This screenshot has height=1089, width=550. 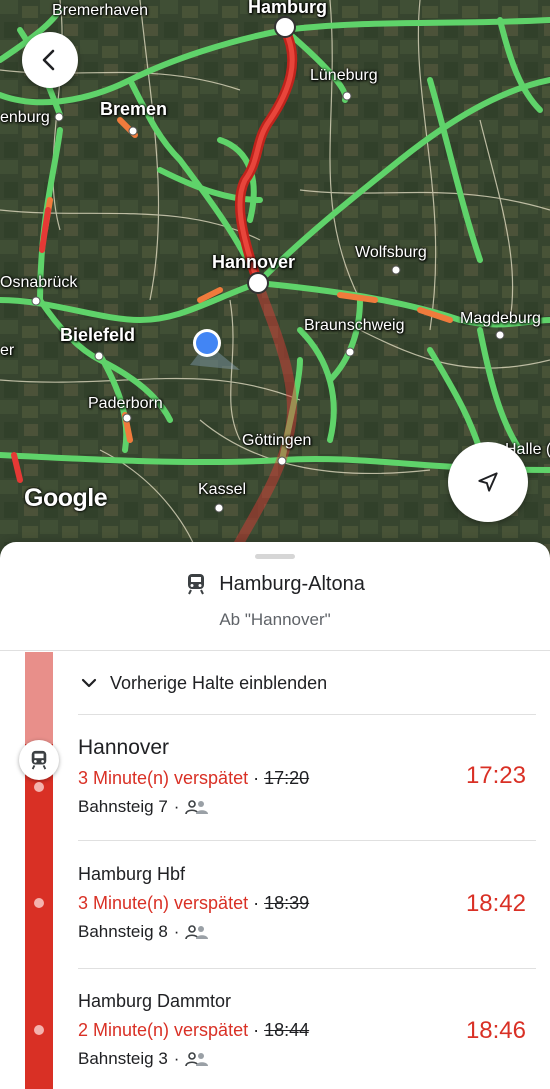 I want to click on back-button, so click(x=50, y=60).